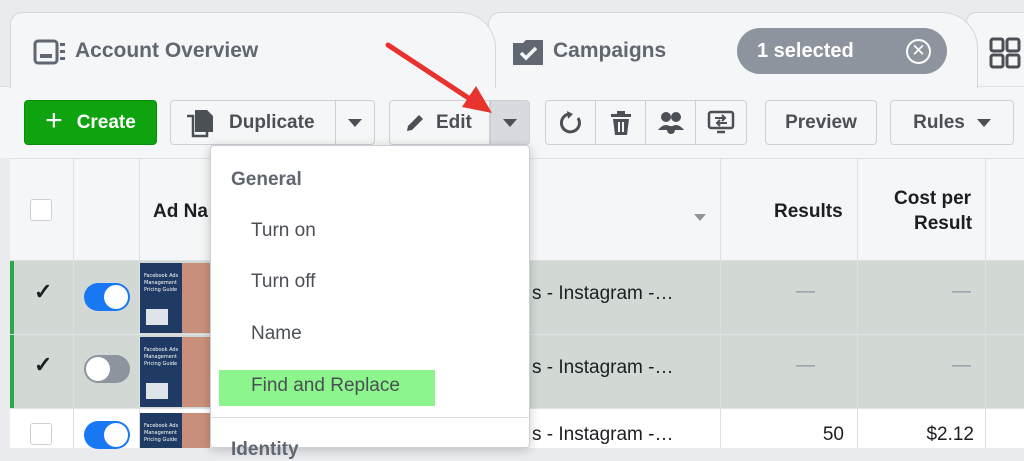 This screenshot has height=461, width=1024. Describe the element at coordinates (610, 50) in the screenshot. I see `tab-campaigns-label: Campaigns` at that location.